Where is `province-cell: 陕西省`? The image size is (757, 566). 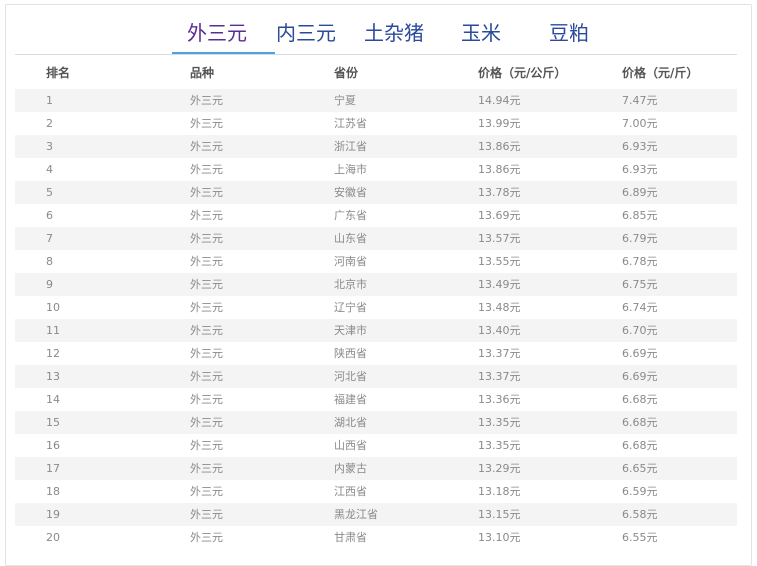 province-cell: 陕西省 is located at coordinates (350, 353).